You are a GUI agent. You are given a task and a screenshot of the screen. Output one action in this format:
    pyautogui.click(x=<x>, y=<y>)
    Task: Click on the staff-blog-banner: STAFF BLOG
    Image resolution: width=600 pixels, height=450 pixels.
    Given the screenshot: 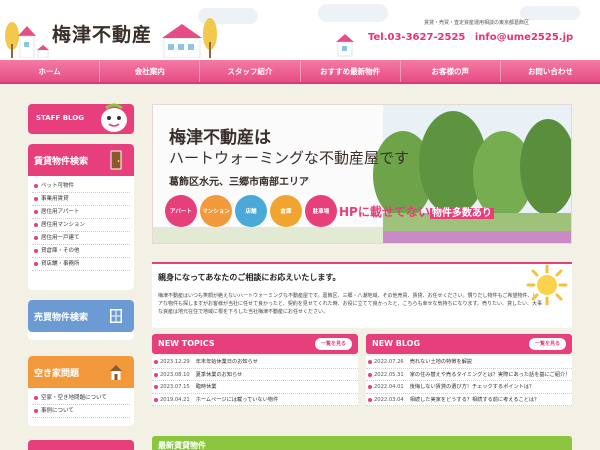 What is the action you would take?
    pyautogui.click(x=81, y=118)
    